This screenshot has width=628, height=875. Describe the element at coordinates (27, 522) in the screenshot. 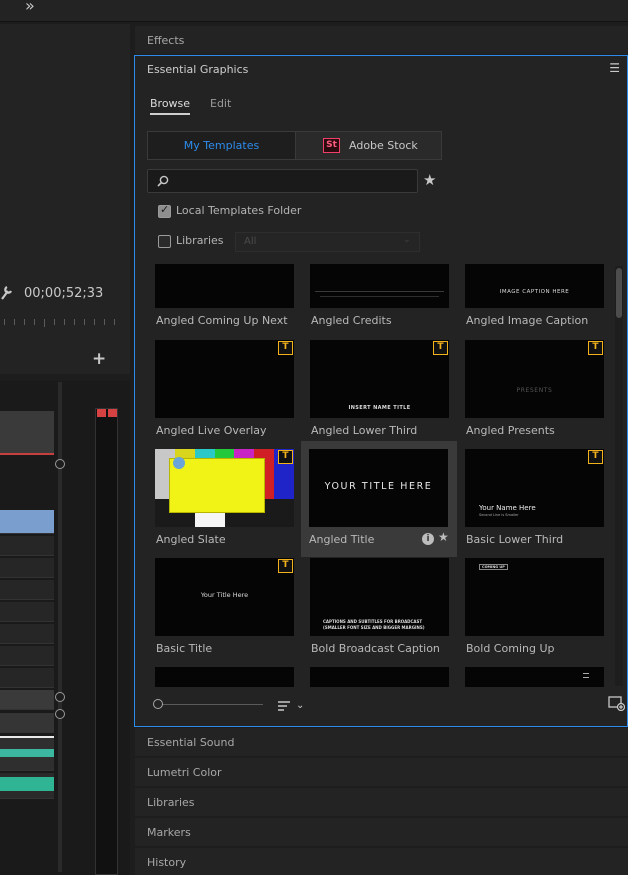

I see `track-clip-selected` at that location.